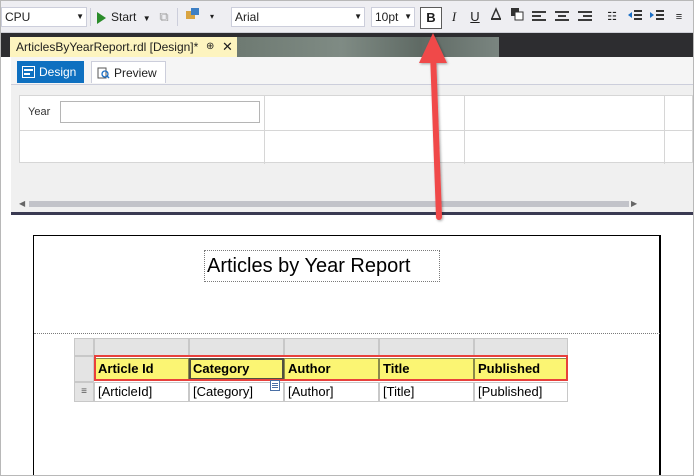 The height and width of the screenshot is (476, 694). I want to click on design-icon, so click(28, 72).